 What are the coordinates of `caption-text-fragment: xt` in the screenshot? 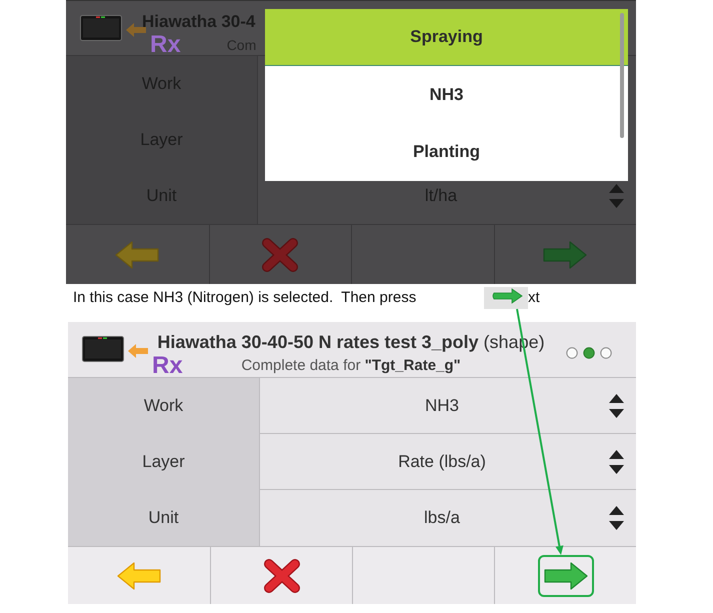 It's located at (534, 298).